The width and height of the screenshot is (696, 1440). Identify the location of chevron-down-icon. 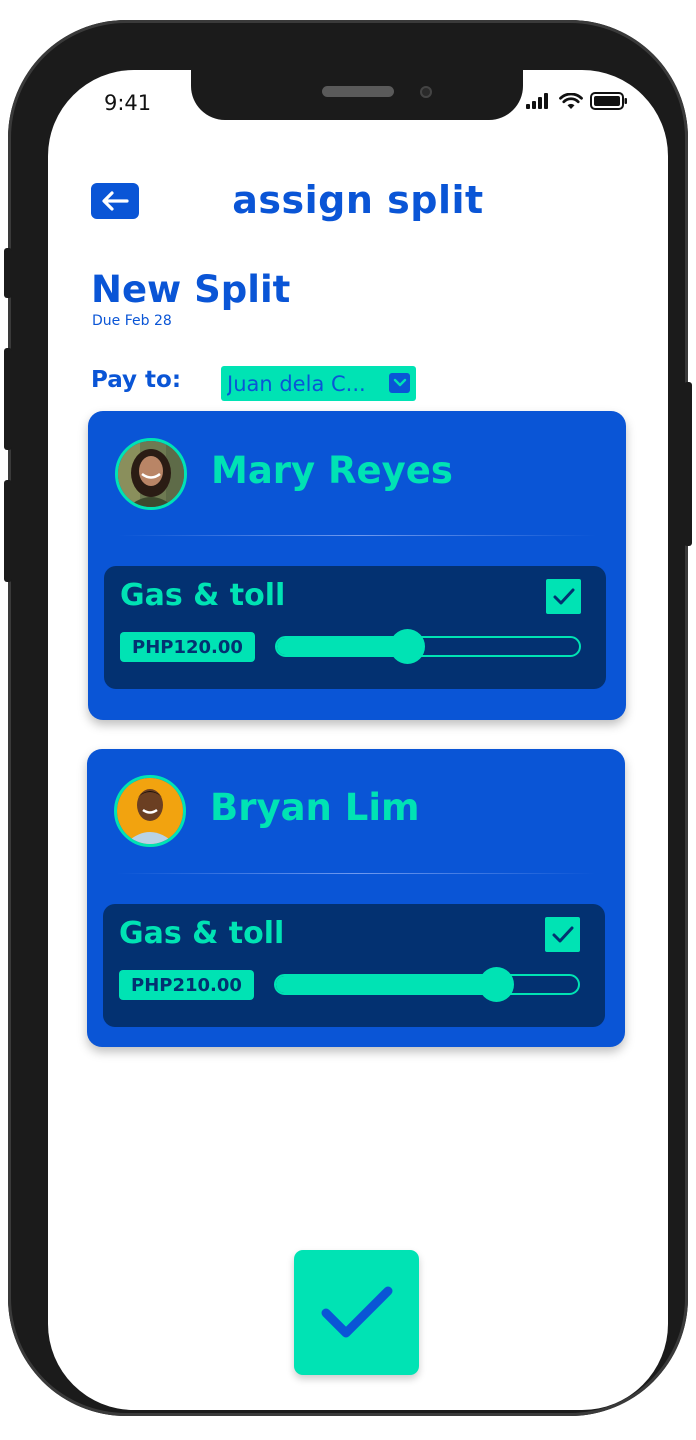
(399, 383).